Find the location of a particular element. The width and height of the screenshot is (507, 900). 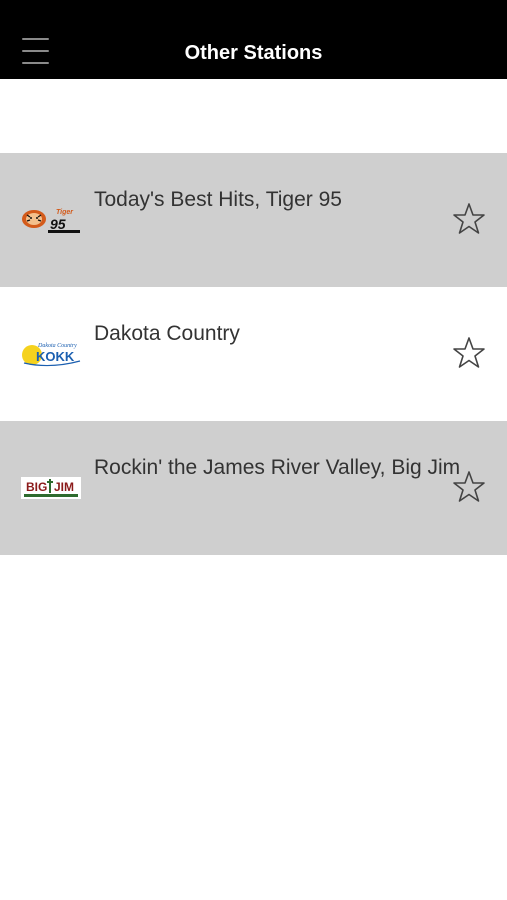

station-row-tiger-95: Tiger 95 Today's Best Hits, Tiger 95 is located at coordinates (253, 220).